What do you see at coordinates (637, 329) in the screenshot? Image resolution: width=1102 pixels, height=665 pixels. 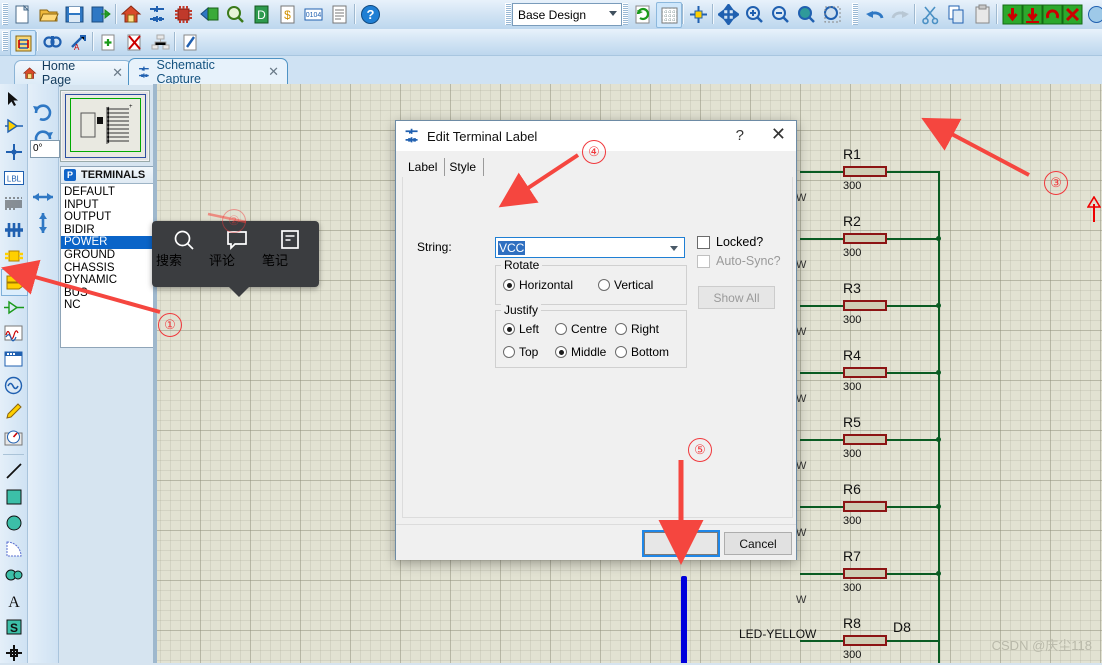 I see `radio-justify-right: Right` at bounding box center [637, 329].